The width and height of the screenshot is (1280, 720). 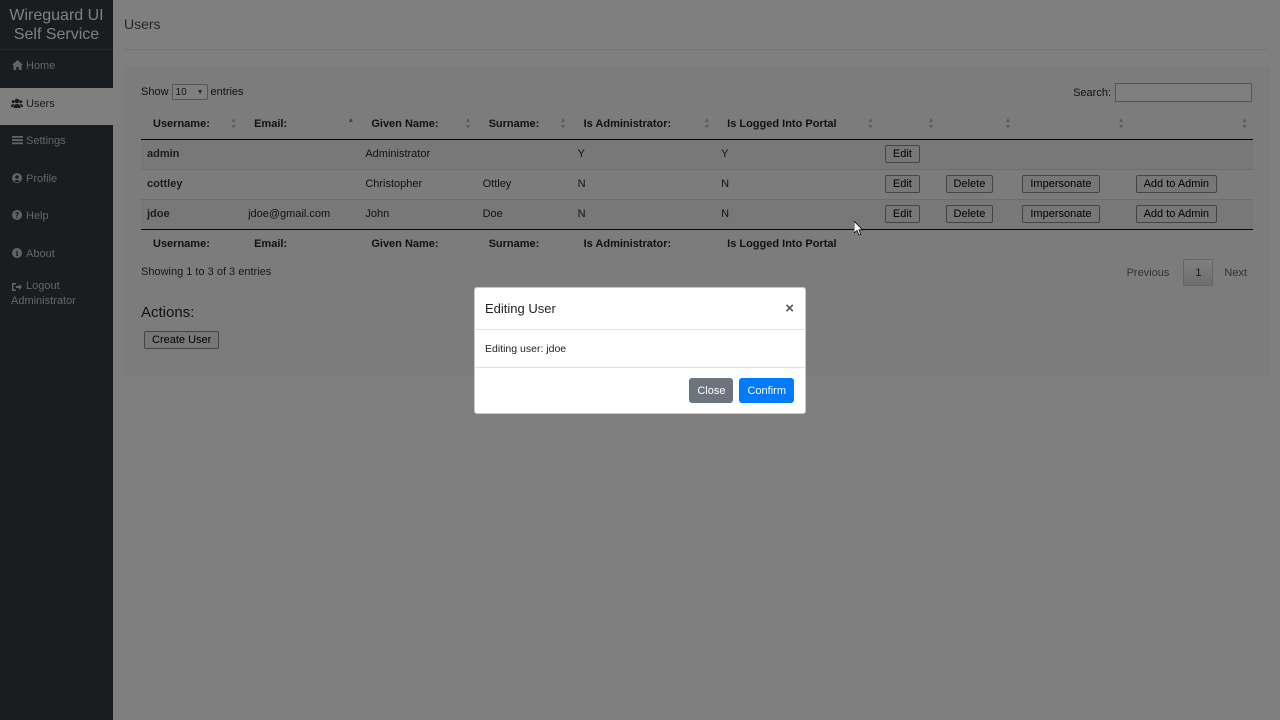 I want to click on modal-header: Editing User ×, so click(x=640, y=309).